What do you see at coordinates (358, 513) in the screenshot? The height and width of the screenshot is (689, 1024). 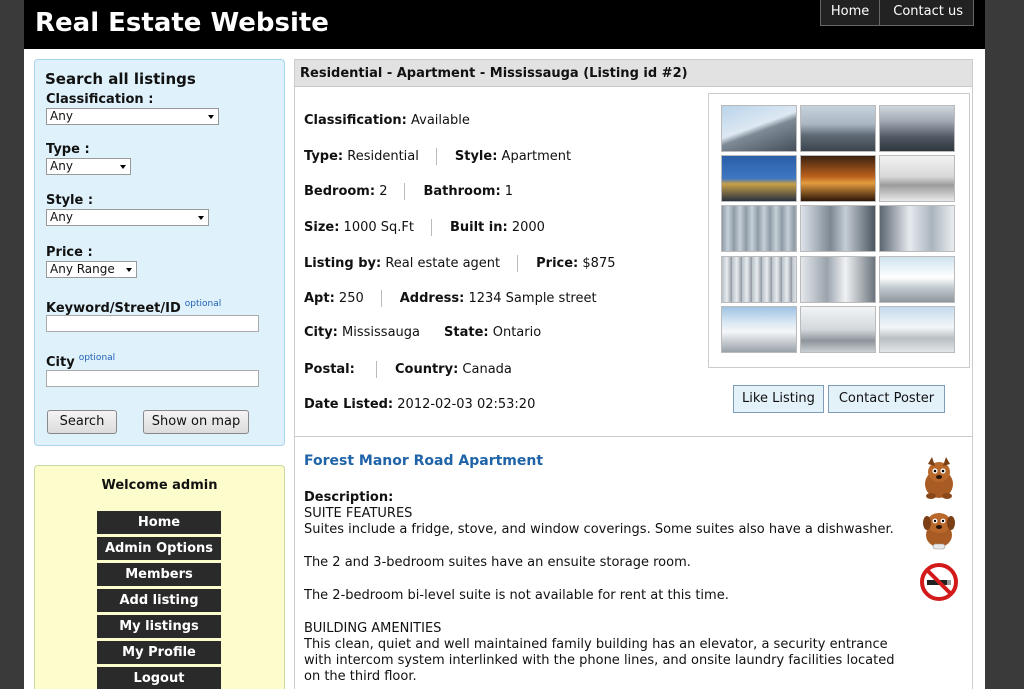 I see `description-heading: SUITE FEATURES` at bounding box center [358, 513].